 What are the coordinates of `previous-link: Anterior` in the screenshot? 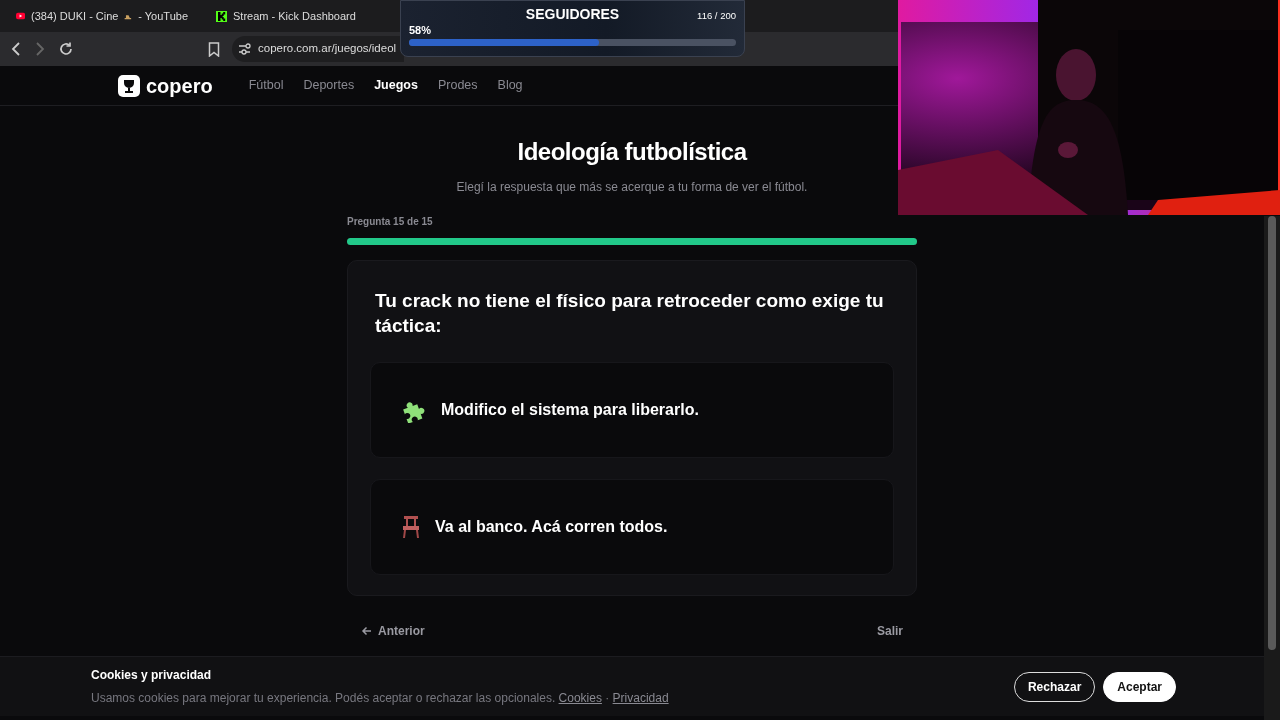 It's located at (393, 631).